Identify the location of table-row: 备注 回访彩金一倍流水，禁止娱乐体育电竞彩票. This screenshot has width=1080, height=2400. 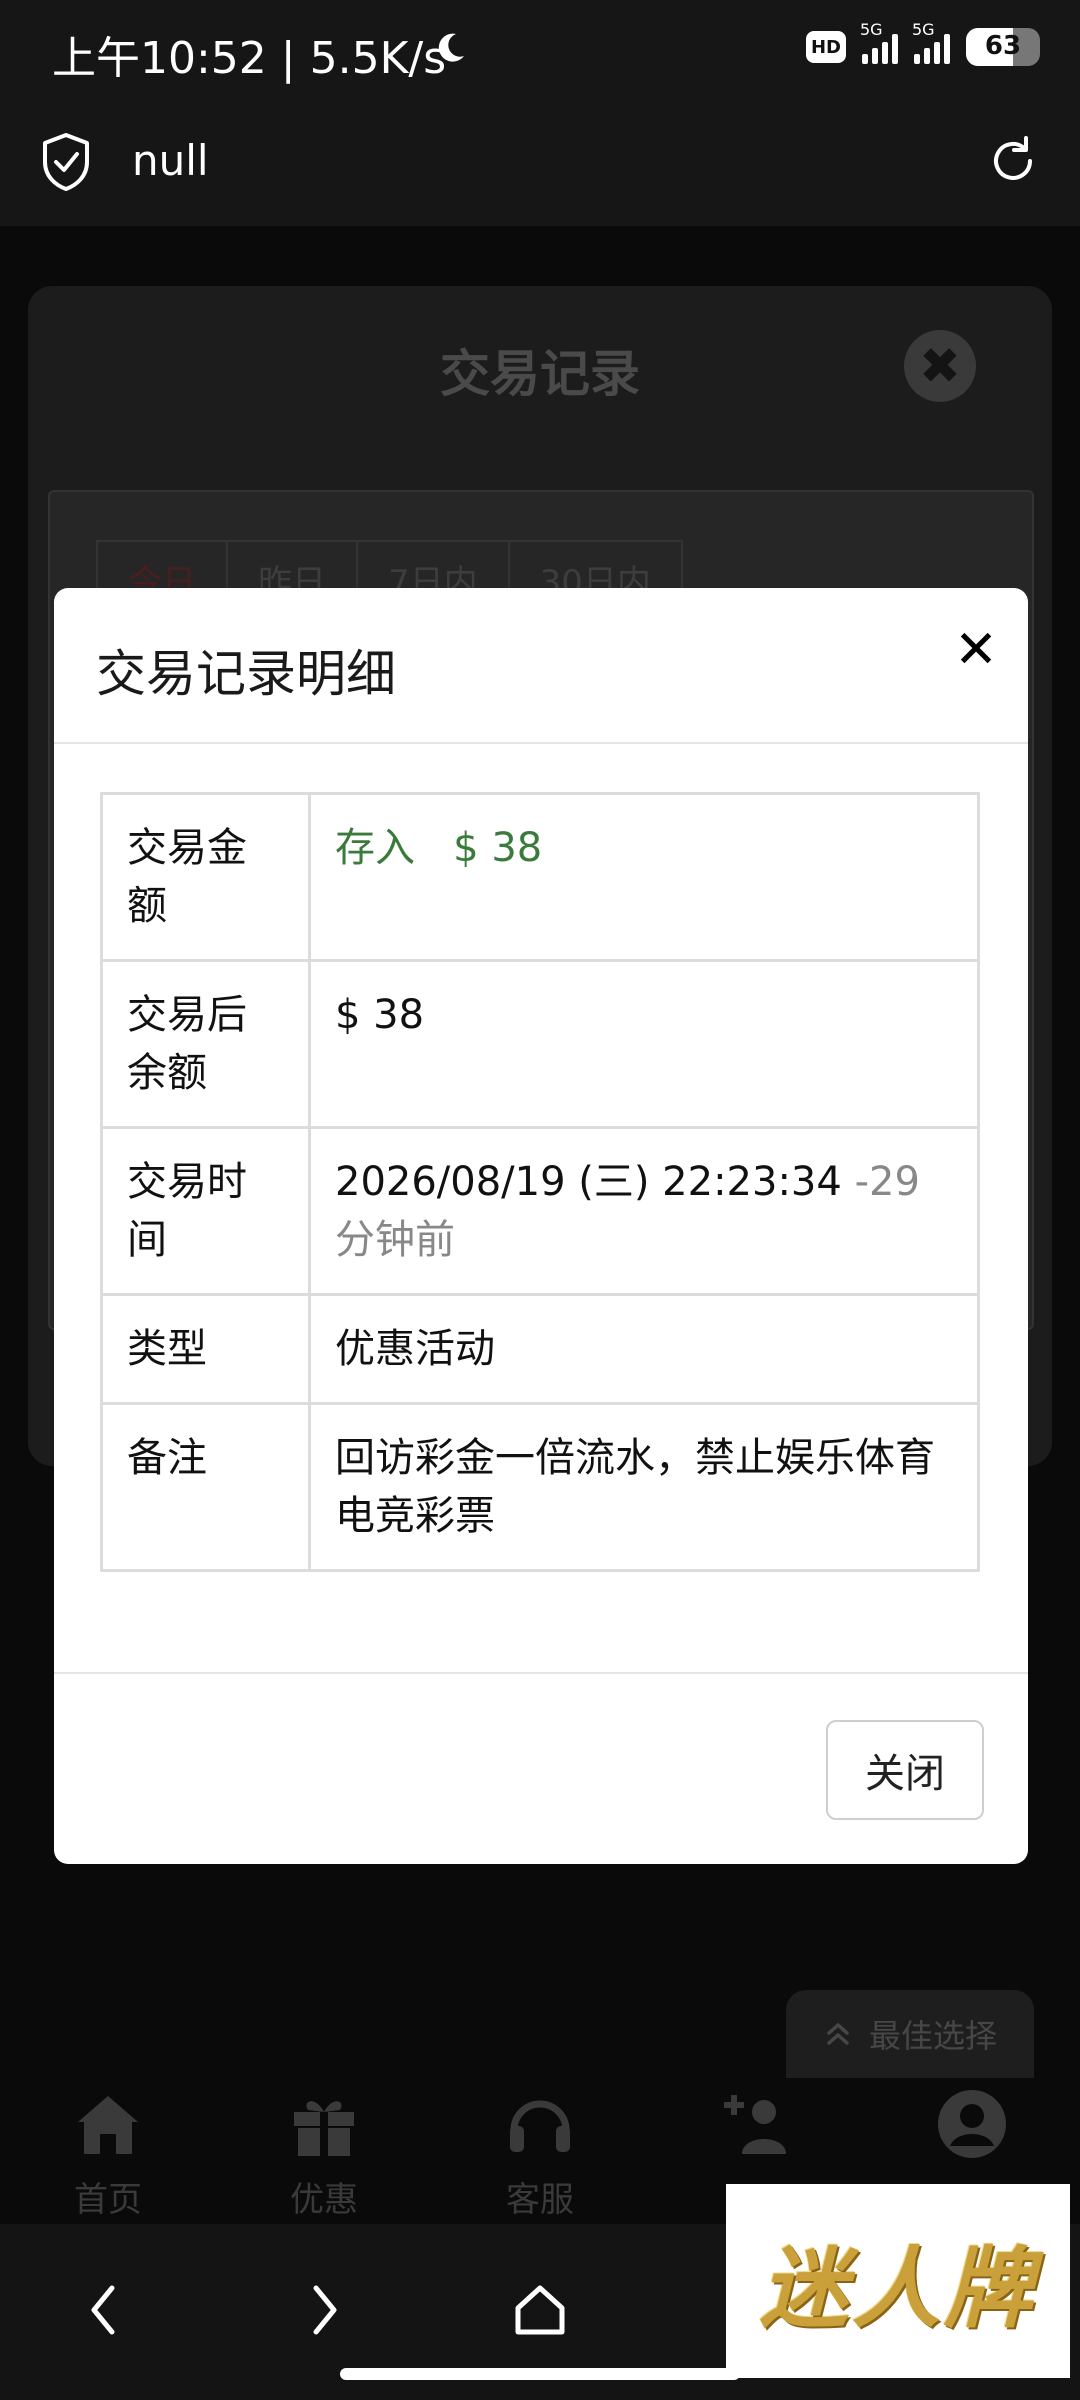
(540, 1487).